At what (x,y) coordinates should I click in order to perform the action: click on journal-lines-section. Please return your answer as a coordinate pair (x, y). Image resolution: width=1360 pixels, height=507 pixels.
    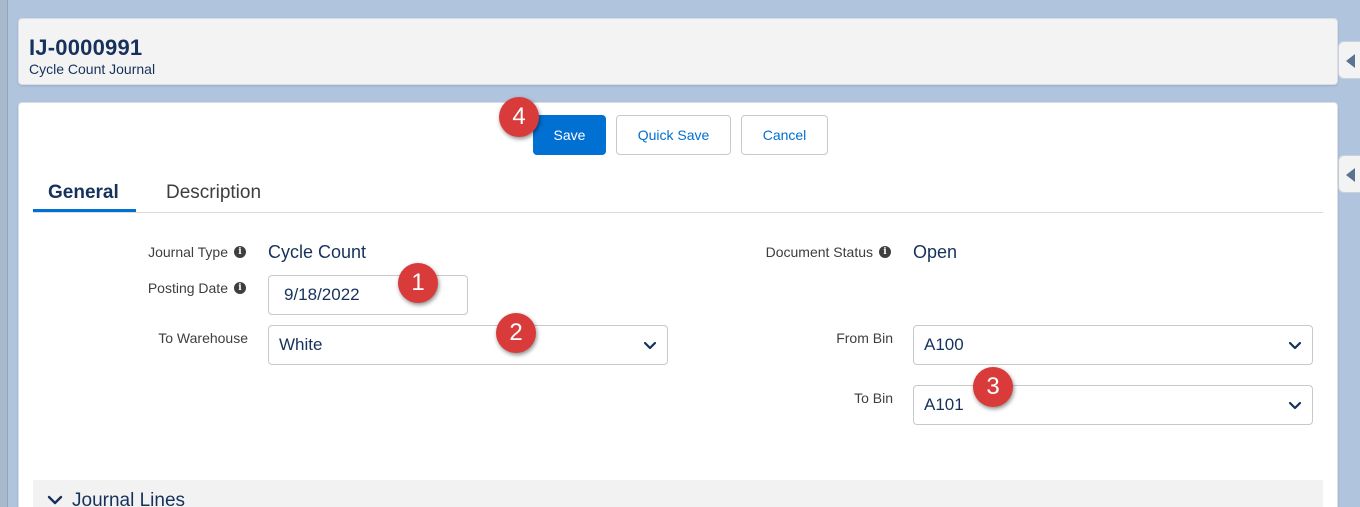
    Looking at the image, I should click on (678, 493).